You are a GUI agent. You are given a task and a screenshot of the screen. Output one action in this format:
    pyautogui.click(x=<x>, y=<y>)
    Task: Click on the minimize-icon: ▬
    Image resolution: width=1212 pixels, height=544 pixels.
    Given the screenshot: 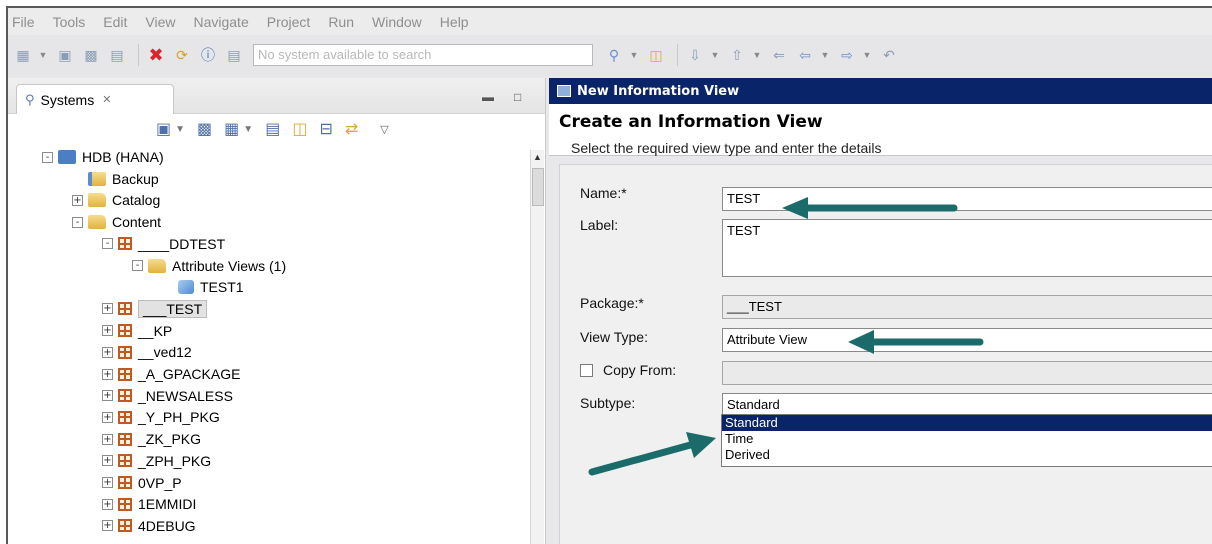 What is the action you would take?
    pyautogui.click(x=488, y=97)
    